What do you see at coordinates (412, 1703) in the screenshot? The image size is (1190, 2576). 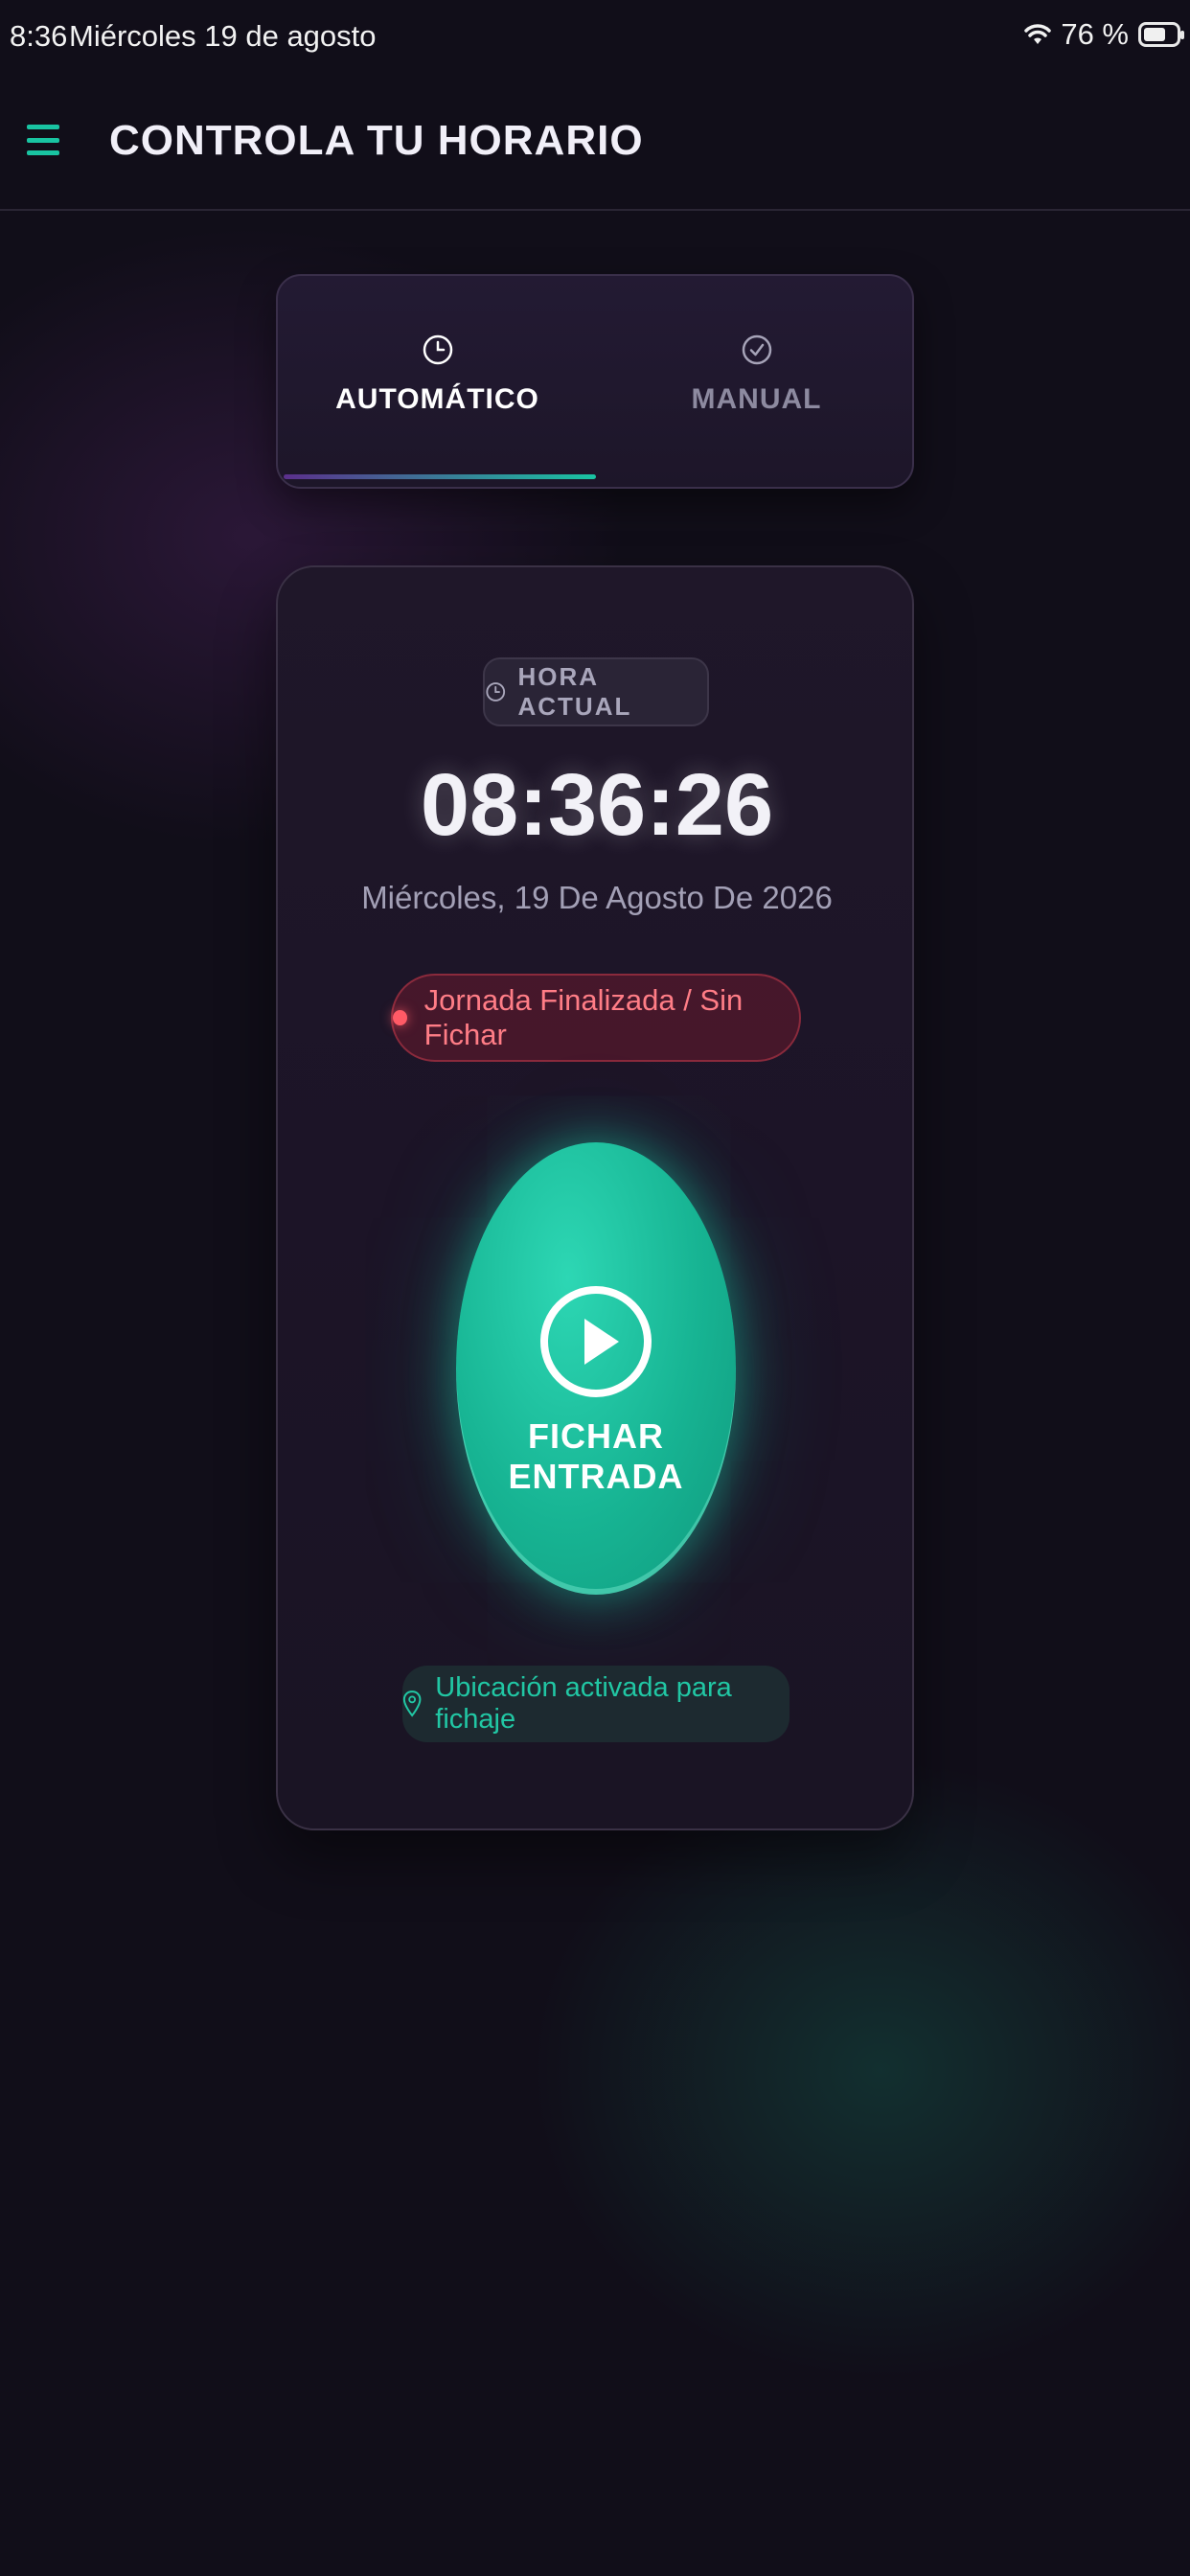 I see `location-pin-icon` at bounding box center [412, 1703].